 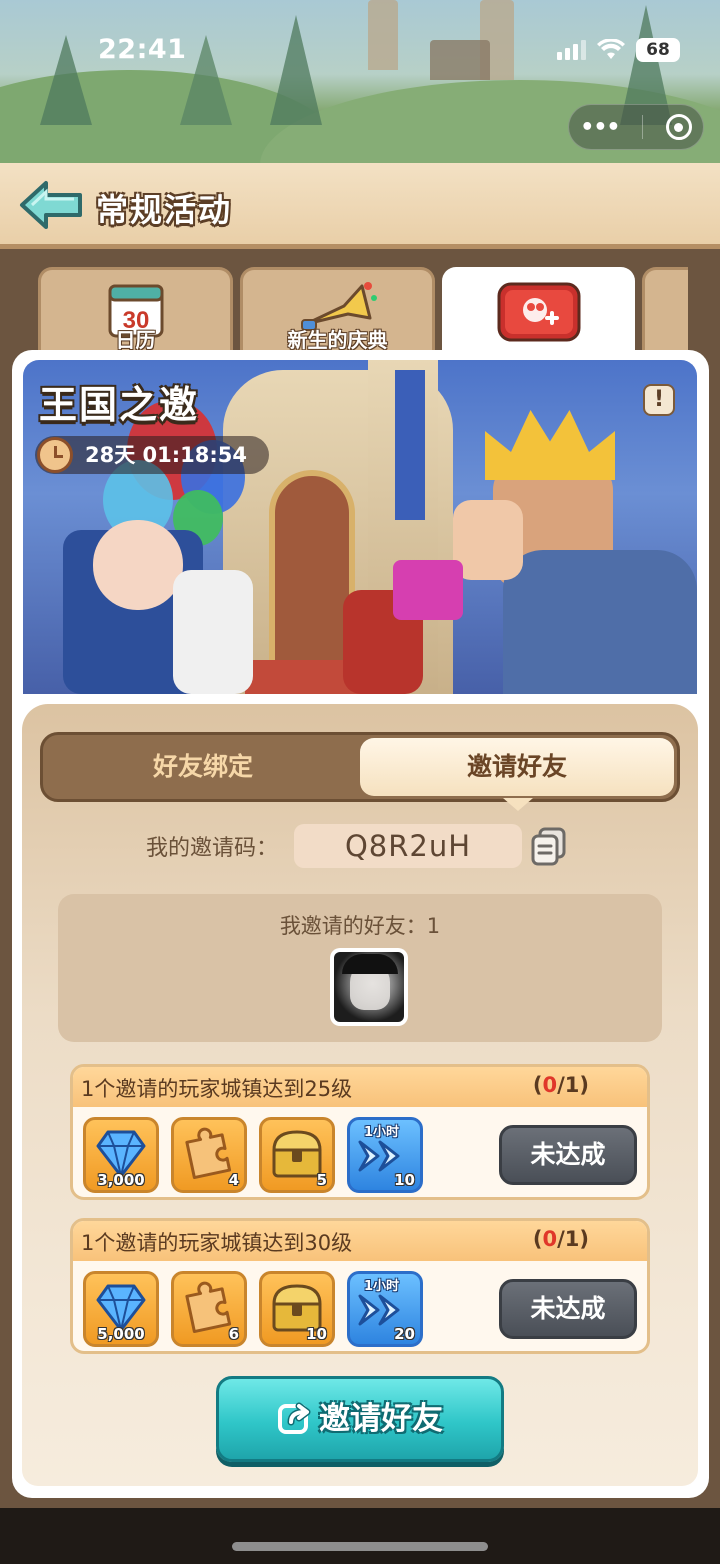 What do you see at coordinates (209, 1155) in the screenshot?
I see `reward-puzzle: 4` at bounding box center [209, 1155].